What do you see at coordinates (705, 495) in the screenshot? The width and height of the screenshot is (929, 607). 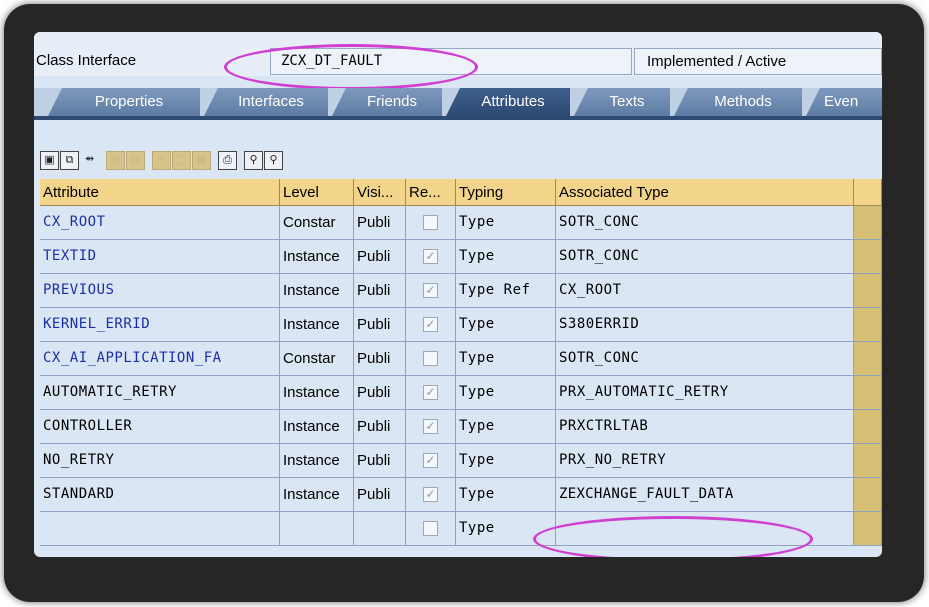 I see `associated-type-cell: ZEXCHANGE_FAULT_DATA` at bounding box center [705, 495].